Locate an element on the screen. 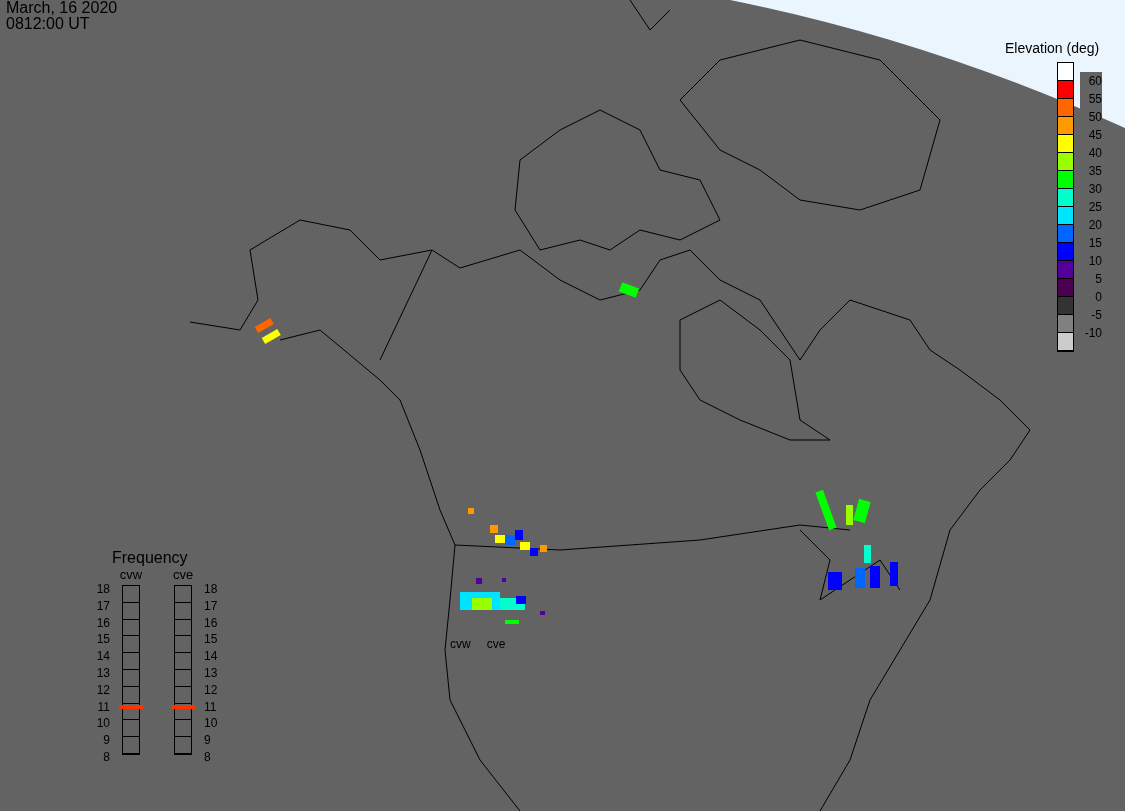 This screenshot has height=811, width=1125. date-label: March, 16 2020 is located at coordinates (62, 8).